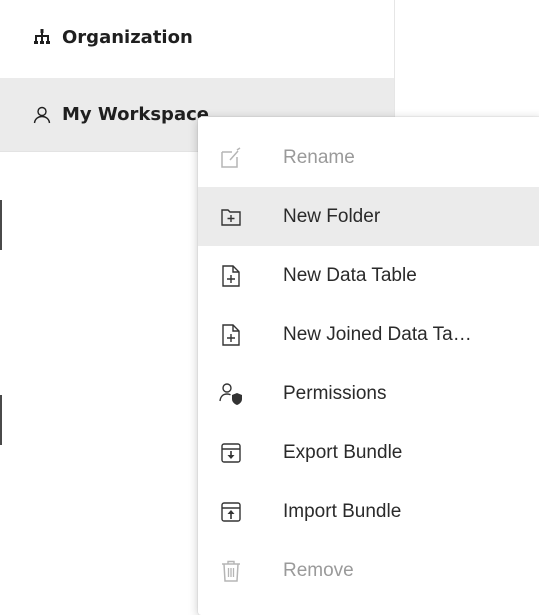 Image resolution: width=539 pixels, height=615 pixels. What do you see at coordinates (332, 216) in the screenshot?
I see `menu-item-label: New Folder` at bounding box center [332, 216].